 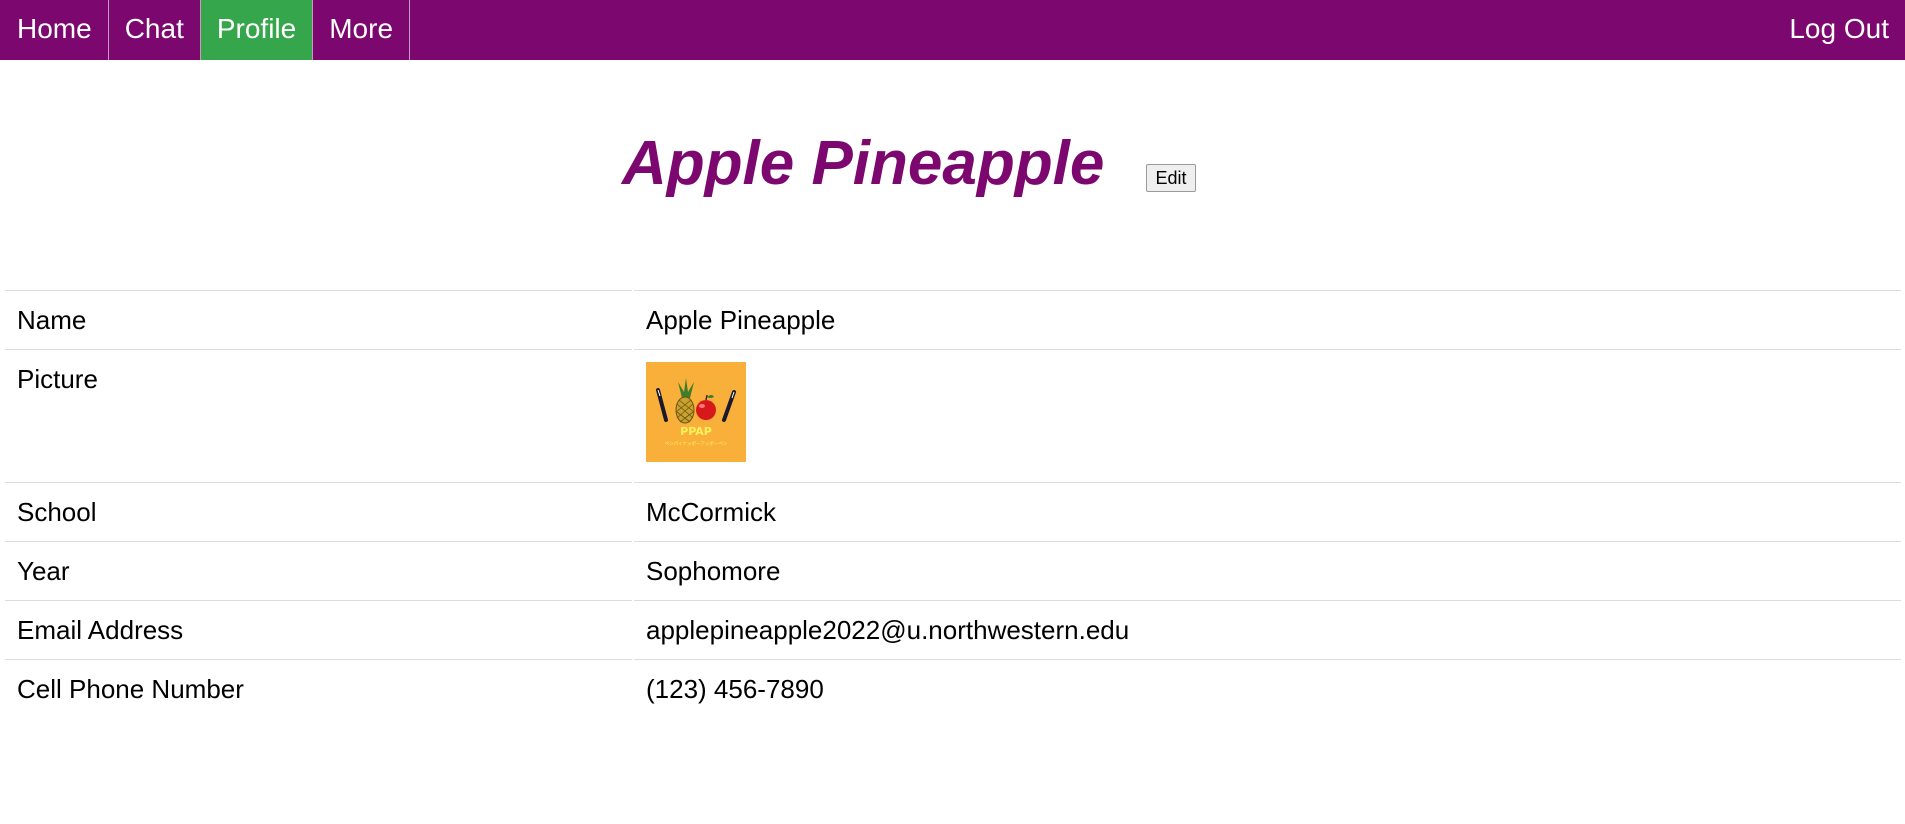 I want to click on nav-item-more: More, so click(x=362, y=30).